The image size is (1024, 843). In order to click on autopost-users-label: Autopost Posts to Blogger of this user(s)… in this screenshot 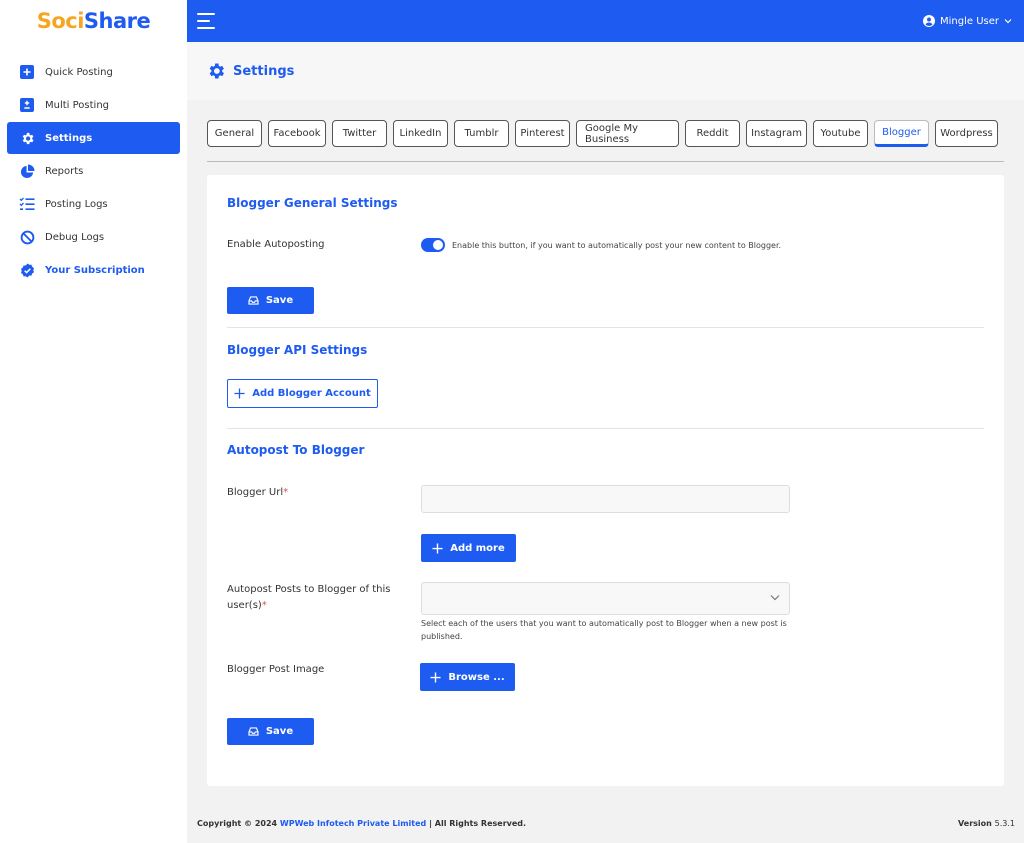, I will do `click(308, 598)`.